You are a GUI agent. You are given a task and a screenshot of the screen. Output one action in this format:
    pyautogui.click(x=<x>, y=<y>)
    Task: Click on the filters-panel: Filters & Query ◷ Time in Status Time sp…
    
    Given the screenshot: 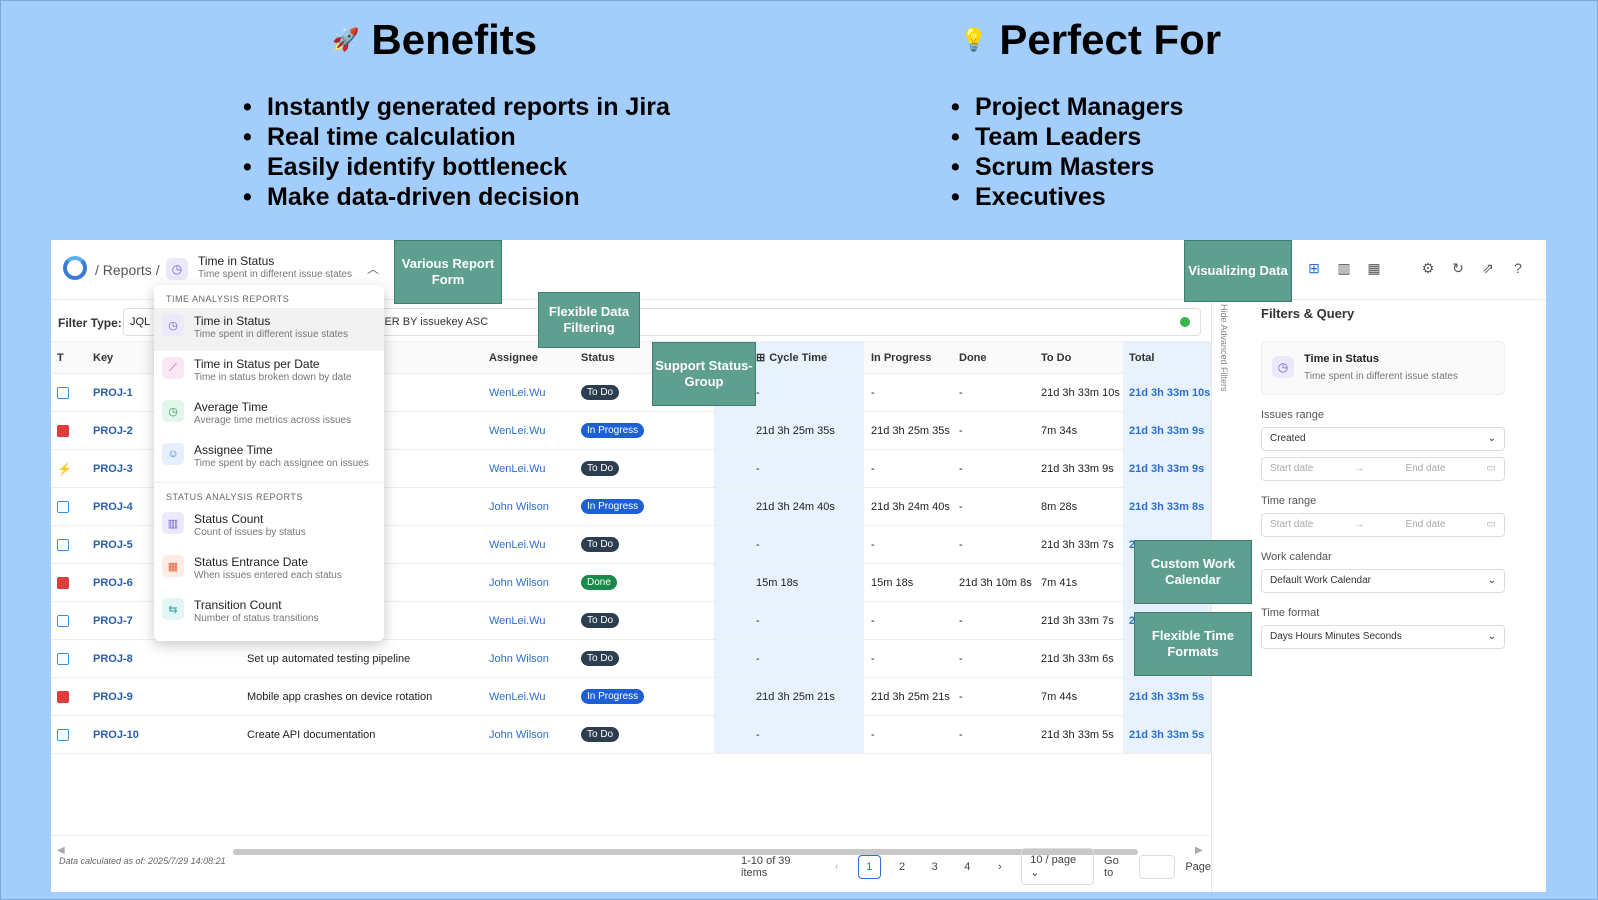 What is the action you would take?
    pyautogui.click(x=1383, y=474)
    